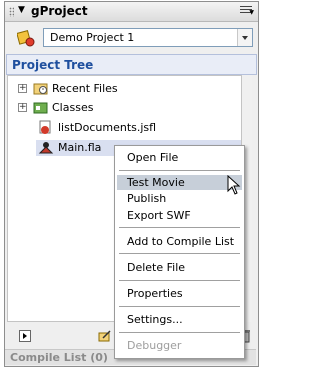 The height and width of the screenshot is (373, 320). I want to click on classes-folder-icon, so click(40, 108).